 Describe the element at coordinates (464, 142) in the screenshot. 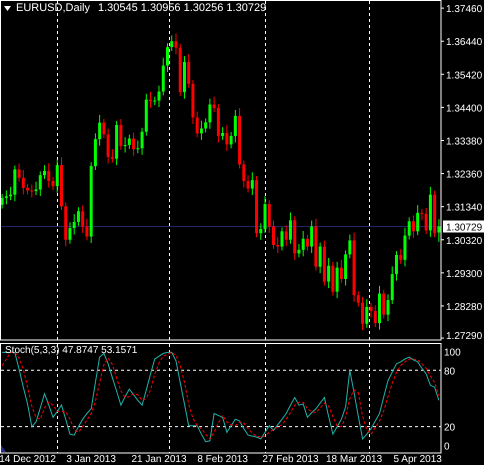

I see `price-axis-label: 1.33380` at that location.